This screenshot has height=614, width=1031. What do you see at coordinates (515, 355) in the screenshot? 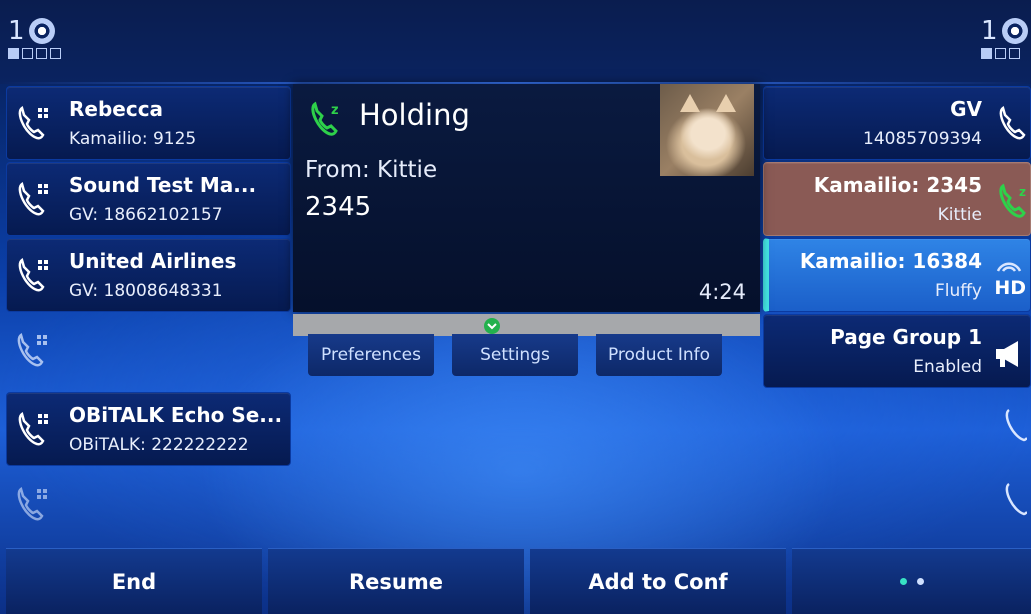
I see `settings-button: Settings` at bounding box center [515, 355].